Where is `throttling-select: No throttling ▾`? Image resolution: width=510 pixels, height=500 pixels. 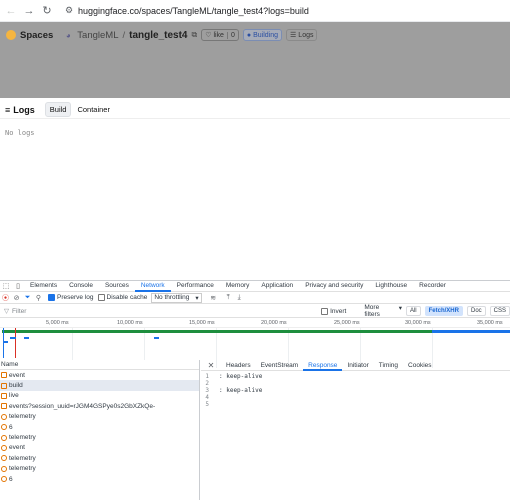 throttling-select: No throttling ▾ is located at coordinates (176, 297).